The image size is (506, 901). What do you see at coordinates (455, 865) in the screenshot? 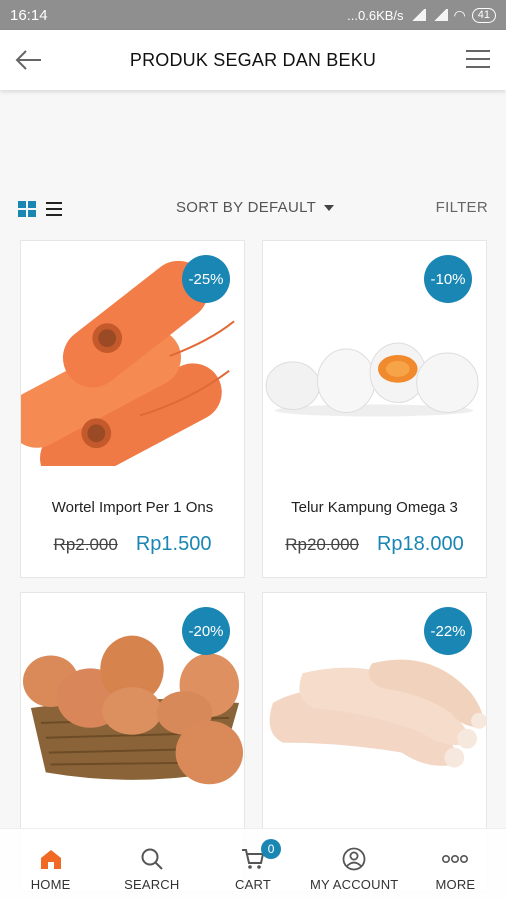
I see `nav-more: MORE` at bounding box center [455, 865].